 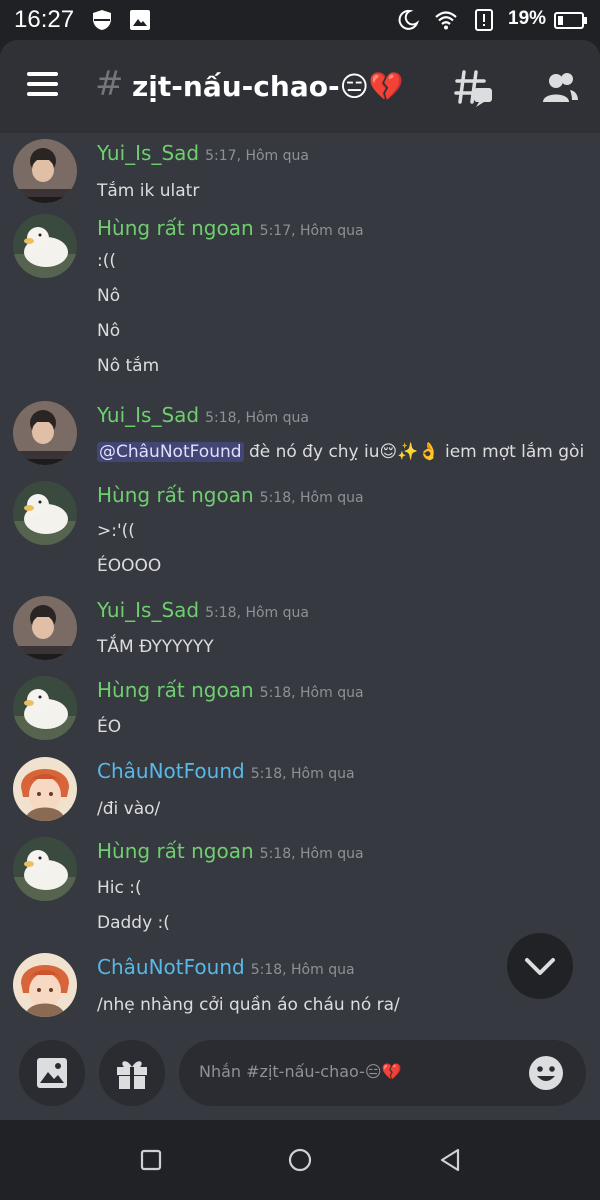 I want to click on message-input: Nhắn #zịt-nấu-chao-😑💔, so click(x=382, y=1073).